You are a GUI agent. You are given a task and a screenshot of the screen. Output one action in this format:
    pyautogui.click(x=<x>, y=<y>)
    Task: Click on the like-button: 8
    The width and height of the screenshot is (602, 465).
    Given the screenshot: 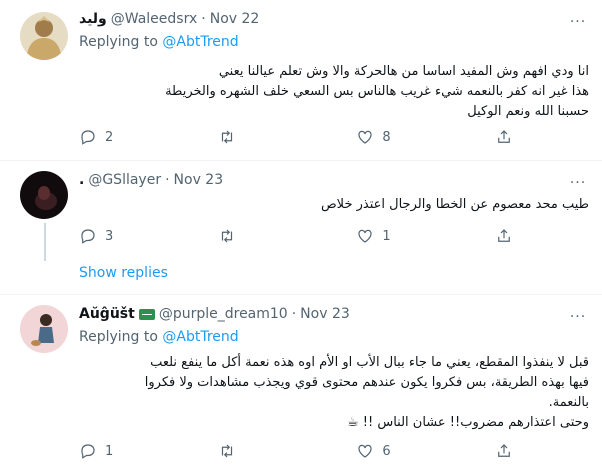 What is the action you would take?
    pyautogui.click(x=396, y=137)
    